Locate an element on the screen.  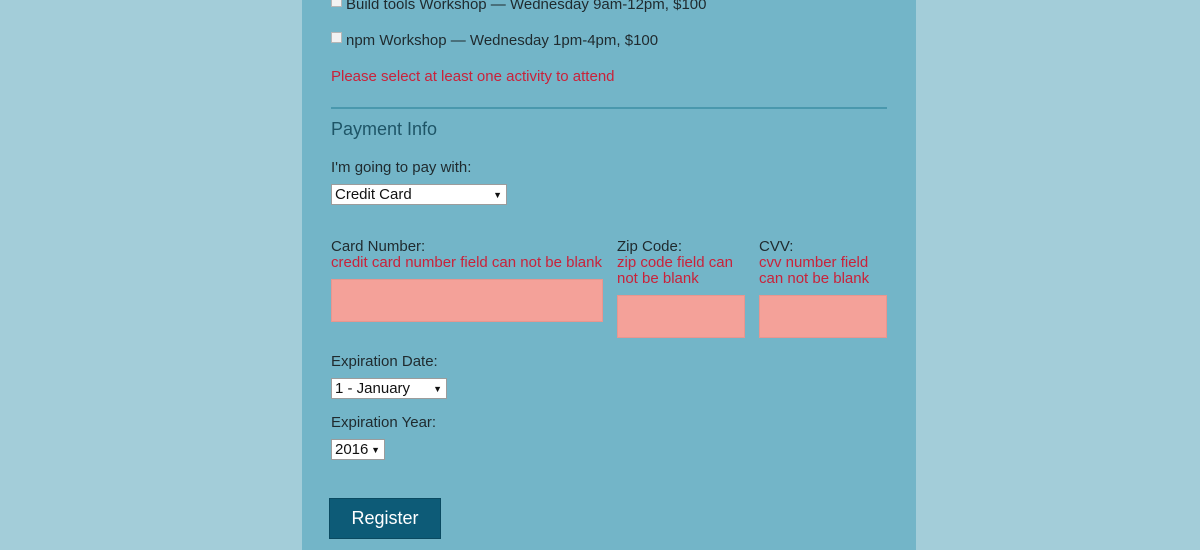
cvv-error-line1: cvv number field is located at coordinates (814, 262).